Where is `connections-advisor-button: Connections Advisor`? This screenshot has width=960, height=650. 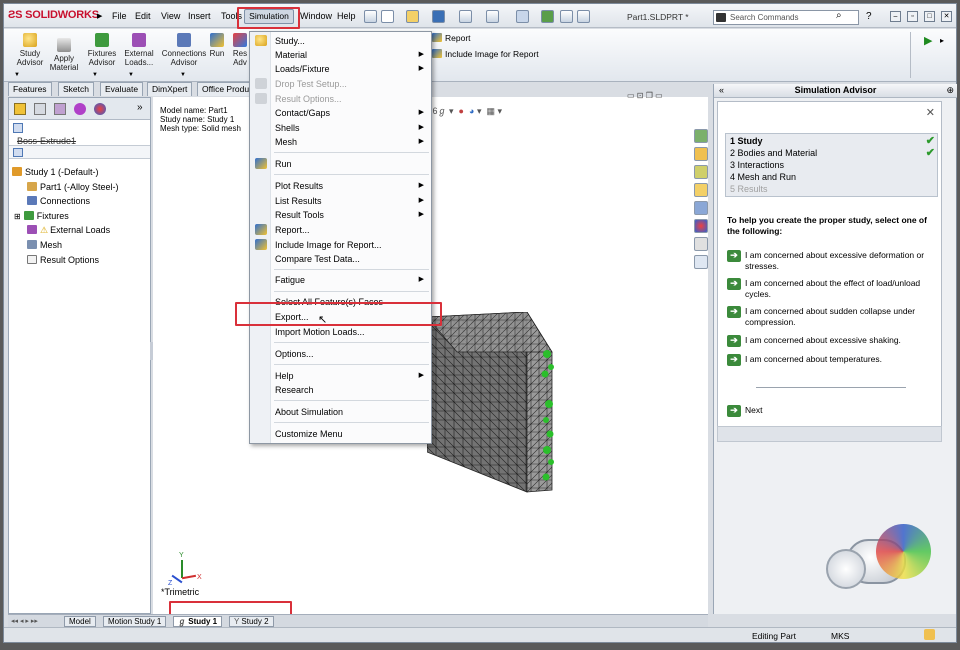 connections-advisor-button: Connections Advisor is located at coordinates (184, 50).